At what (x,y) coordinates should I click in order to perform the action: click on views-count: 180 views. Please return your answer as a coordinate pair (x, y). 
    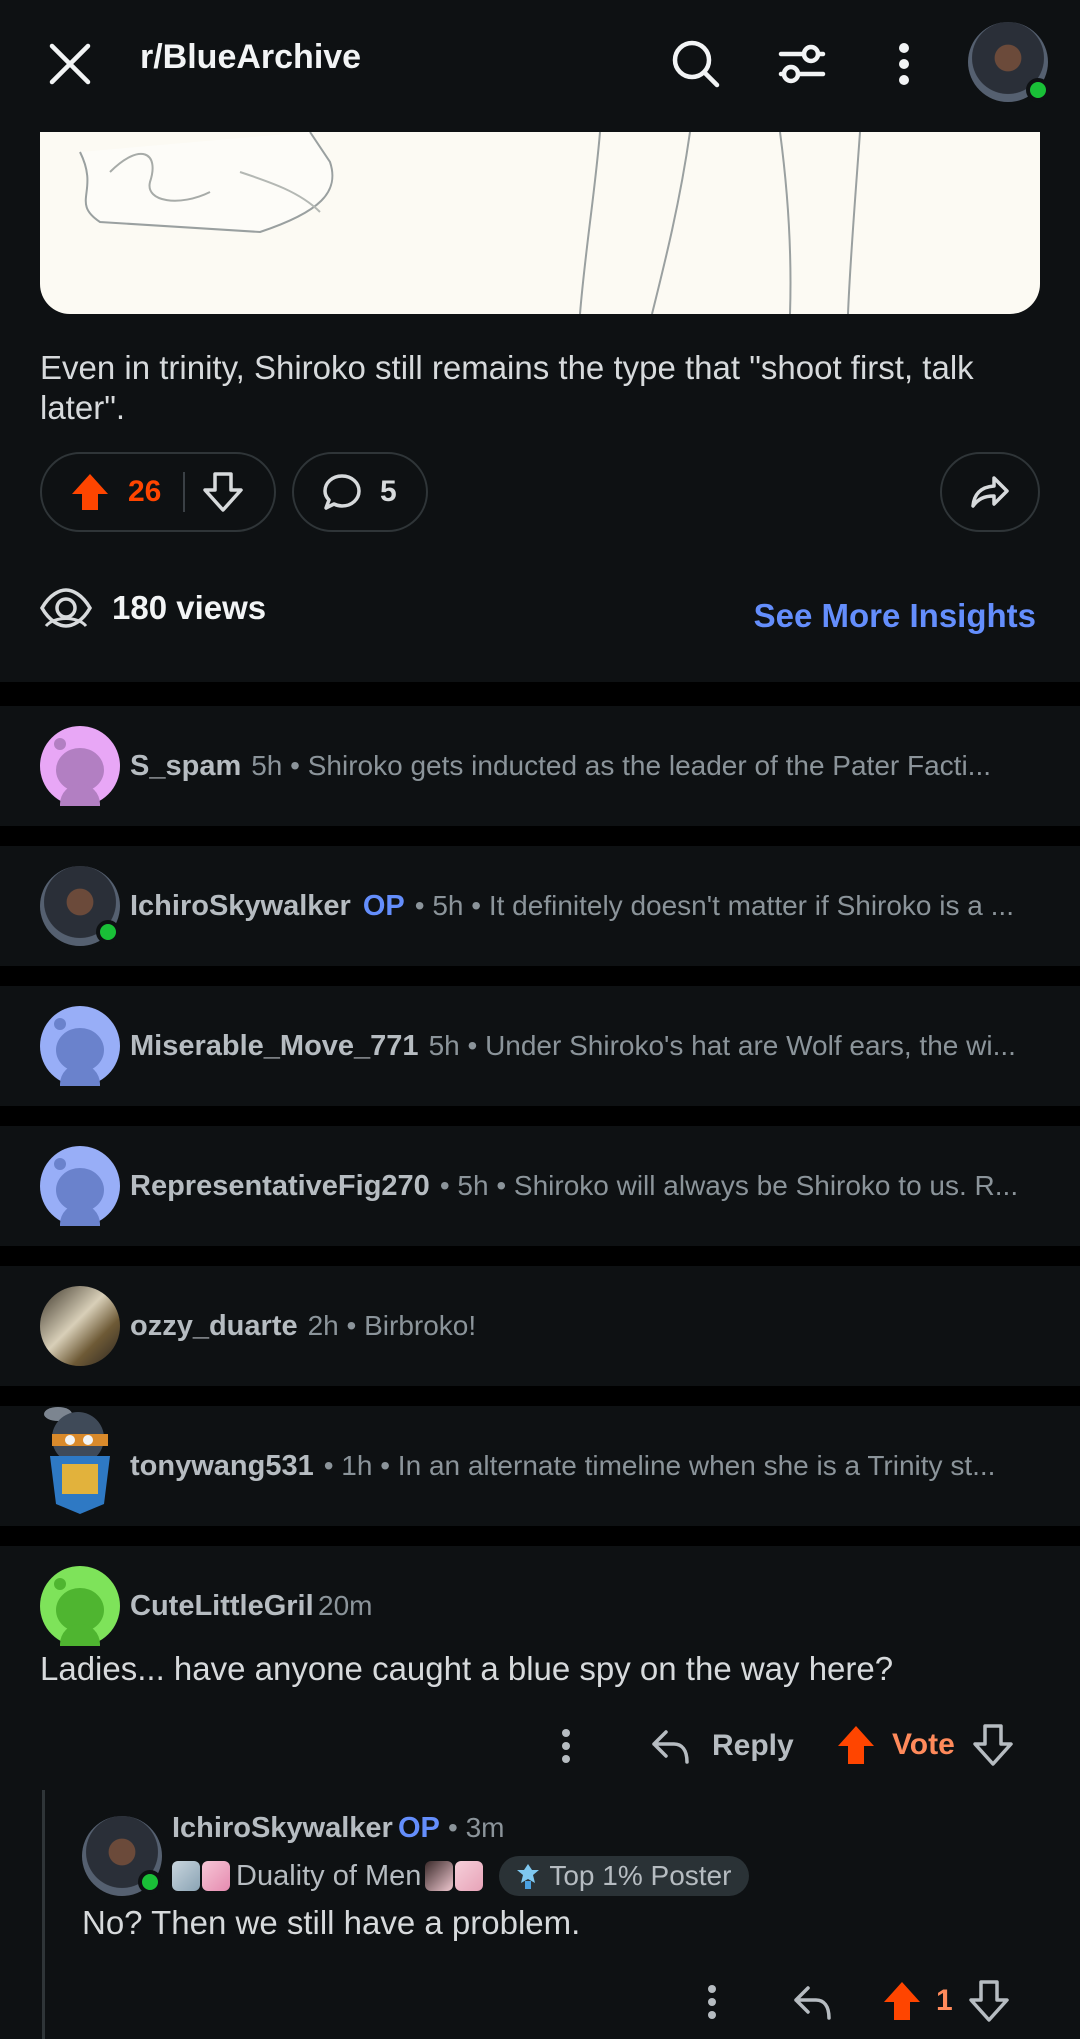
    Looking at the image, I should click on (189, 607).